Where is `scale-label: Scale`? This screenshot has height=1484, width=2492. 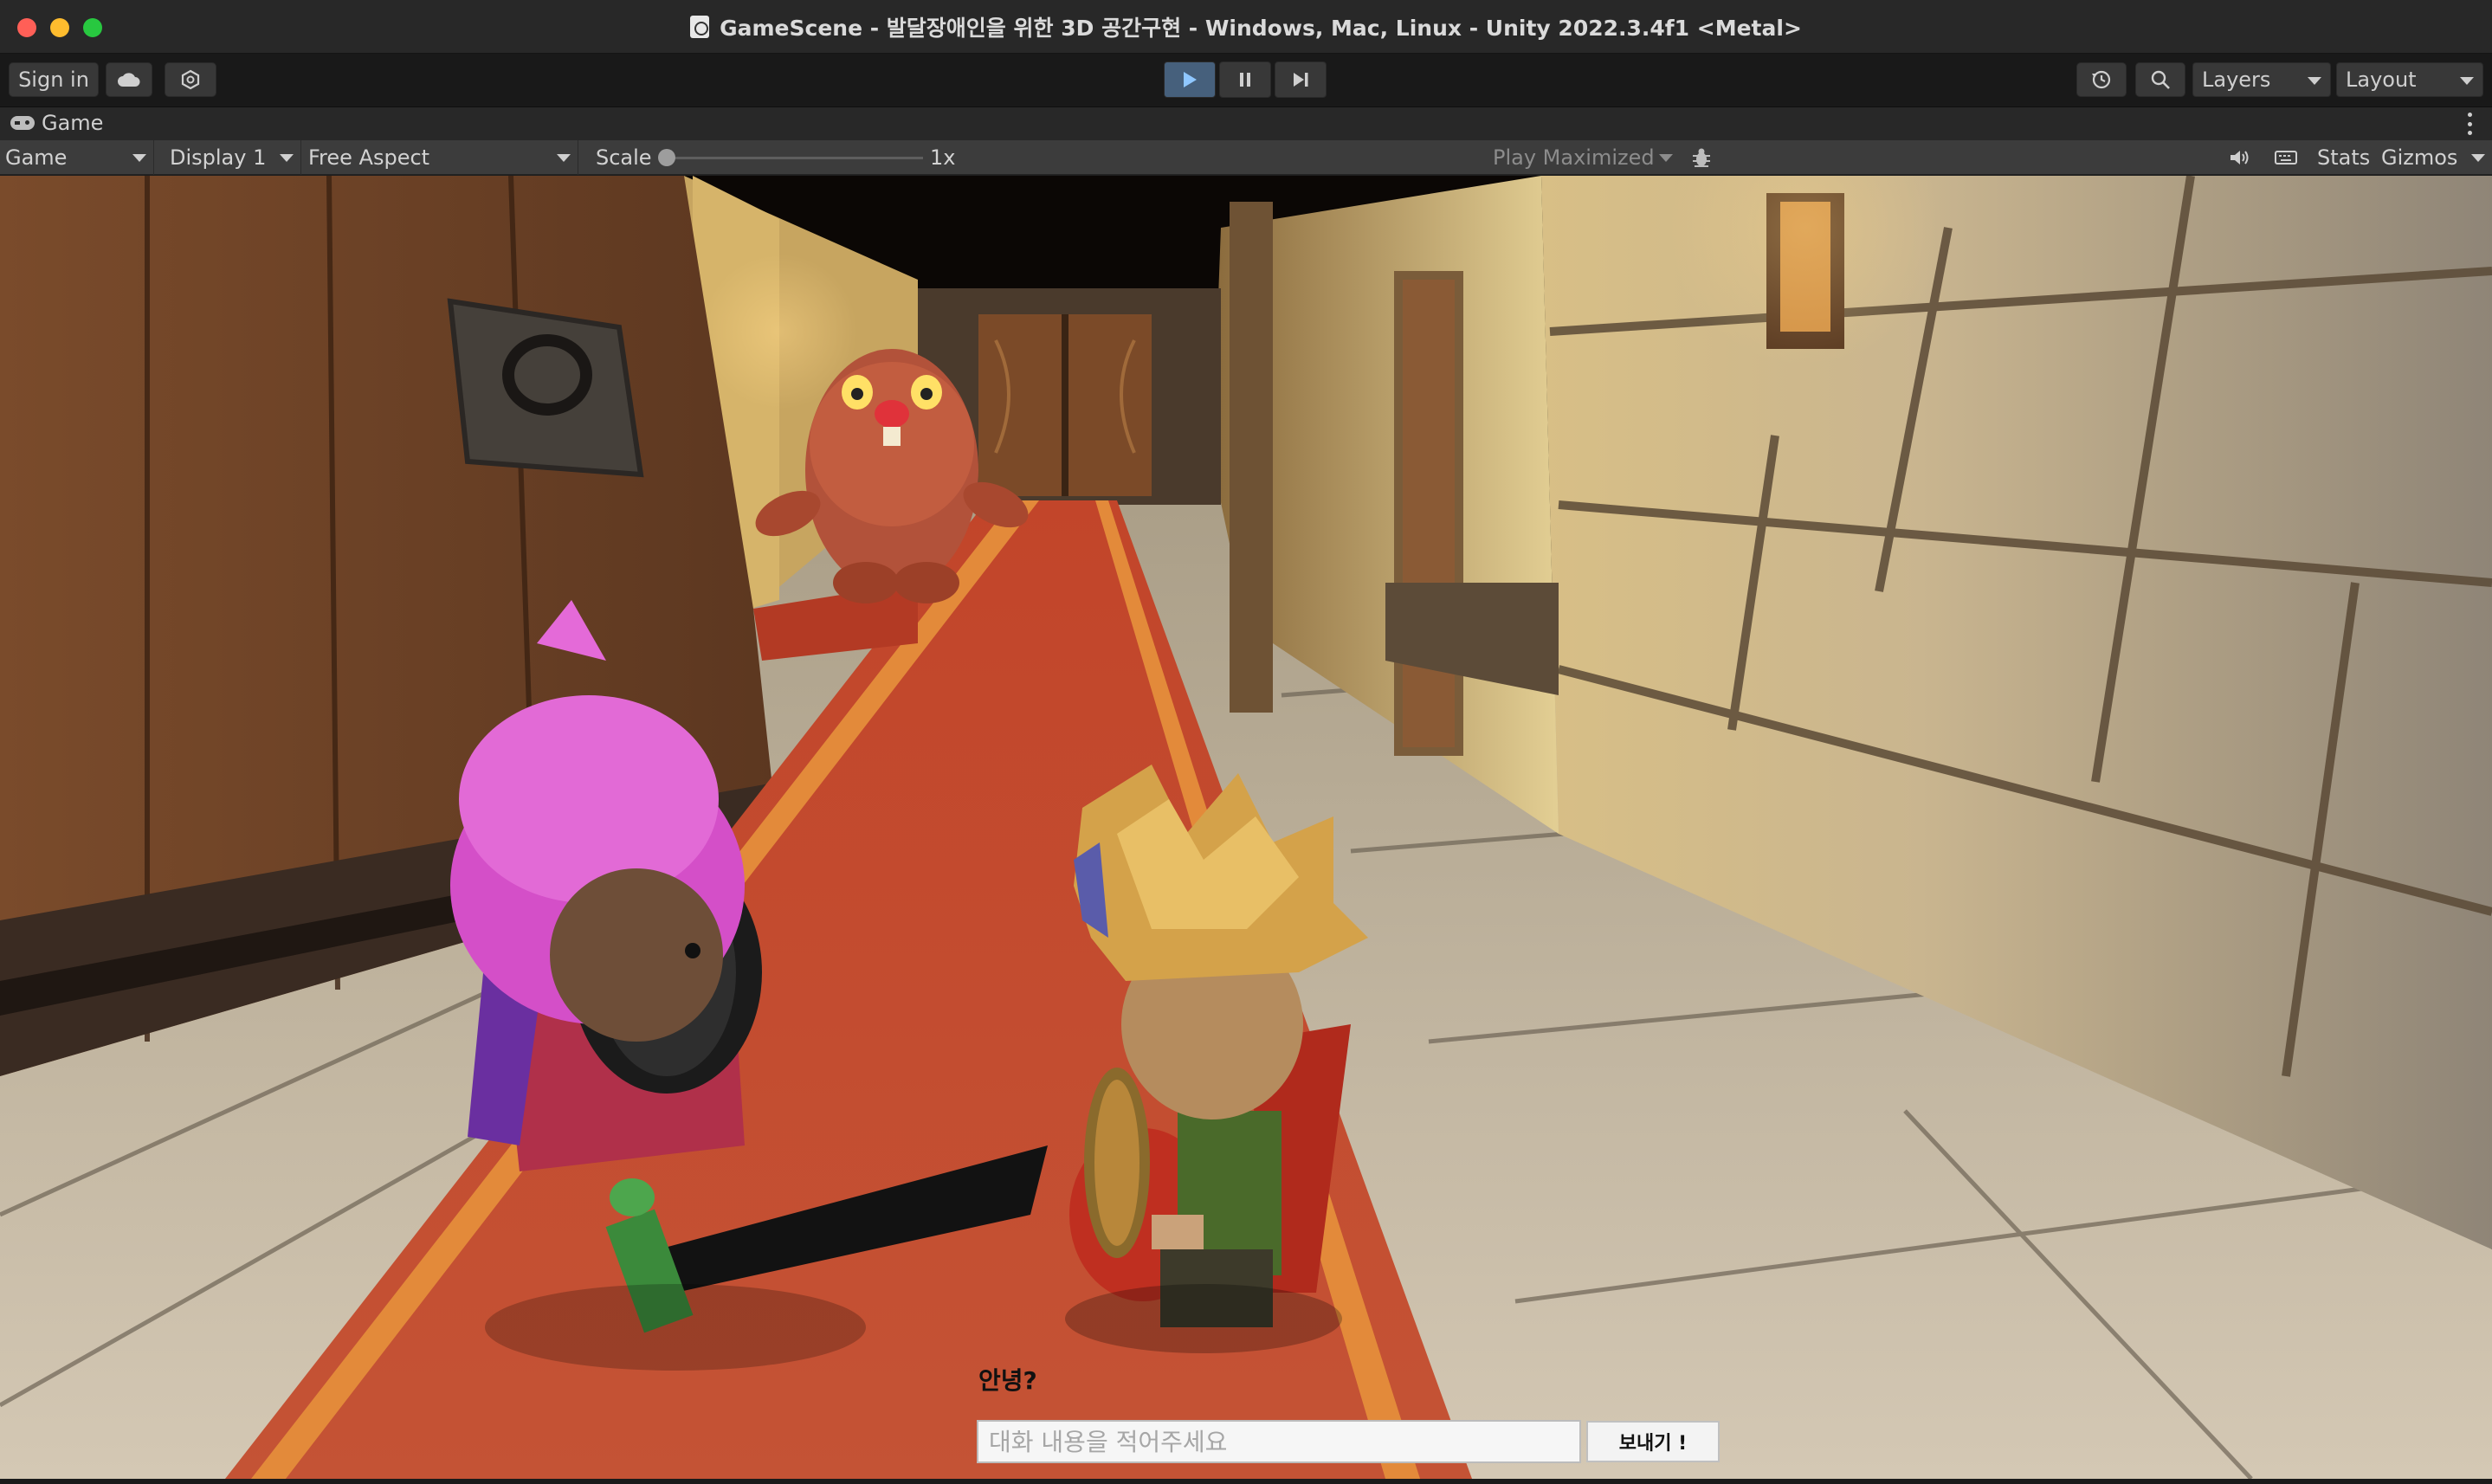
scale-label: Scale is located at coordinates (624, 157).